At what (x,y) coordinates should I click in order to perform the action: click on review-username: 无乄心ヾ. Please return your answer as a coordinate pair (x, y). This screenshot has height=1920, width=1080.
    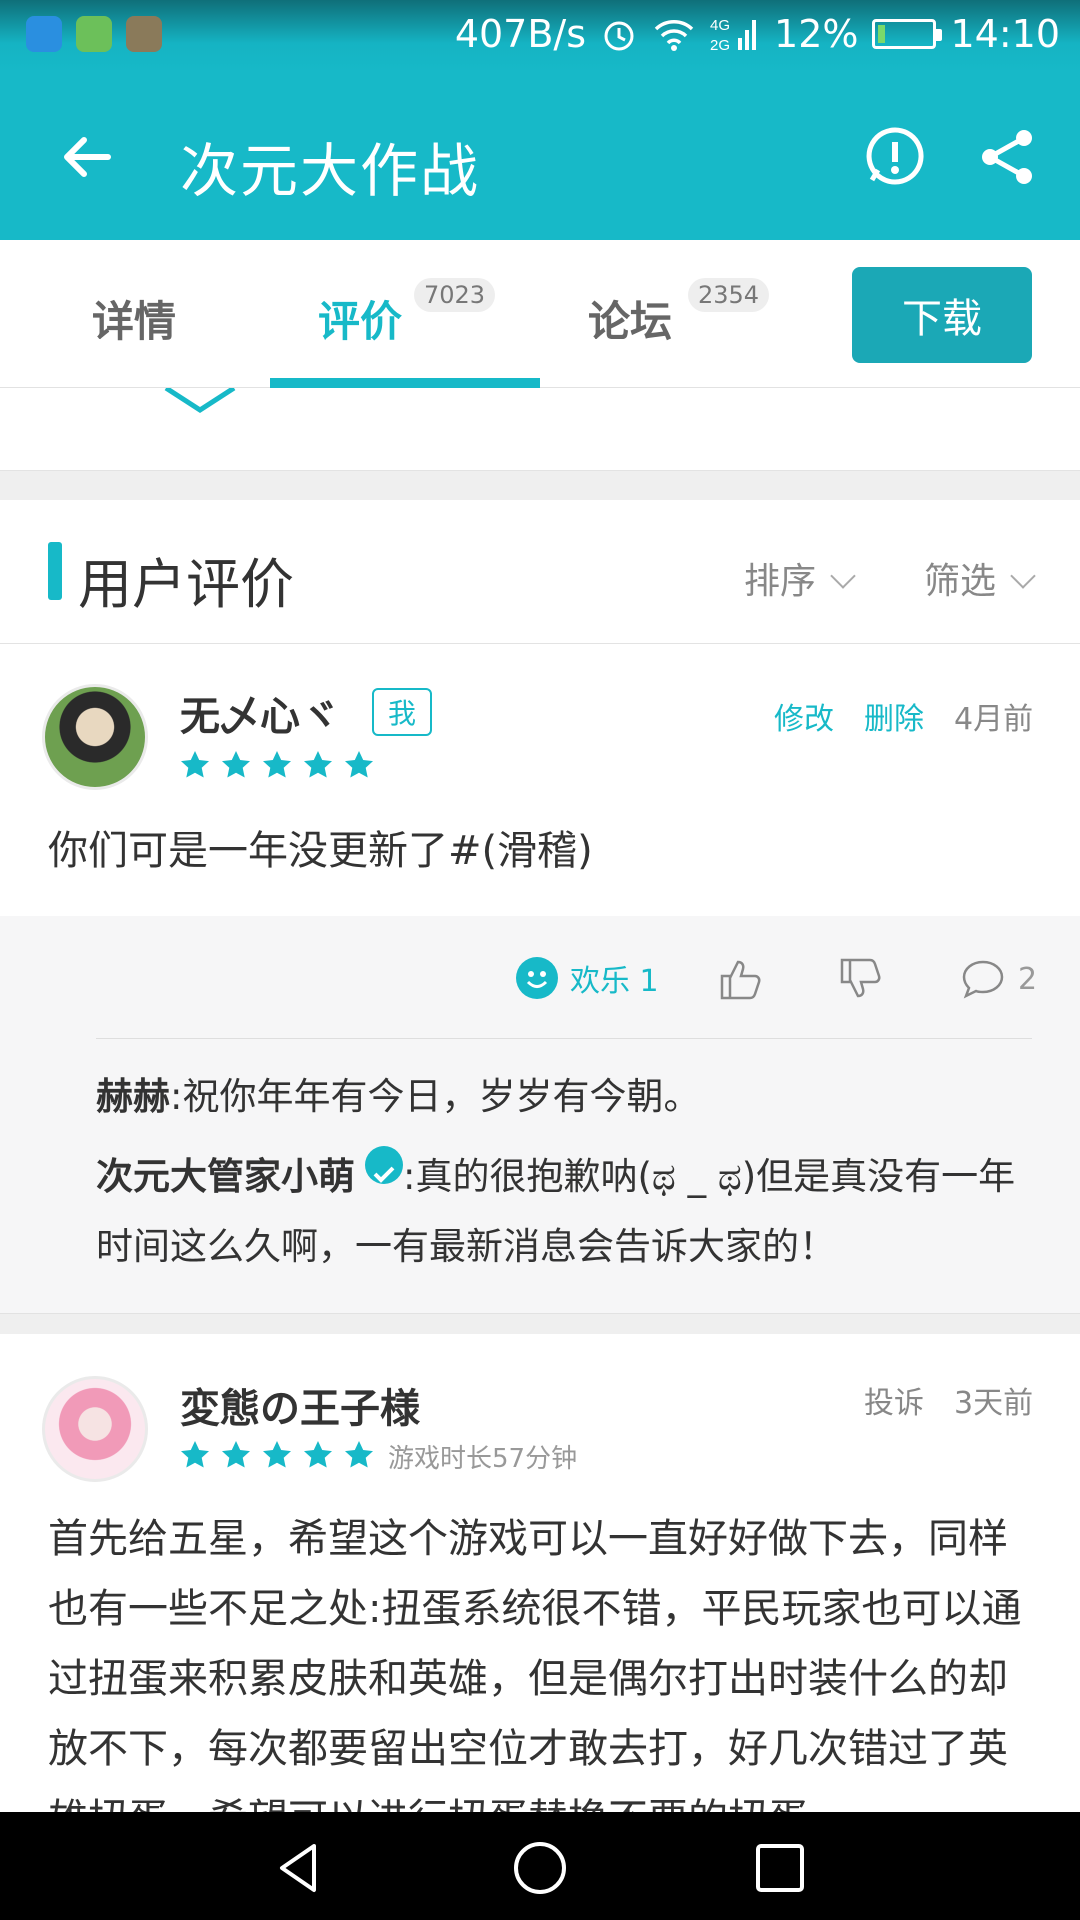
    Looking at the image, I should click on (260, 713).